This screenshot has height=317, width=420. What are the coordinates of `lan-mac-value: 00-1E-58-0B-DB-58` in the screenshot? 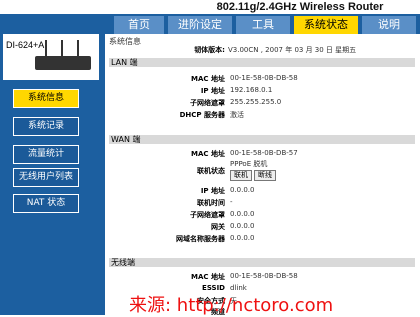 It's located at (264, 78).